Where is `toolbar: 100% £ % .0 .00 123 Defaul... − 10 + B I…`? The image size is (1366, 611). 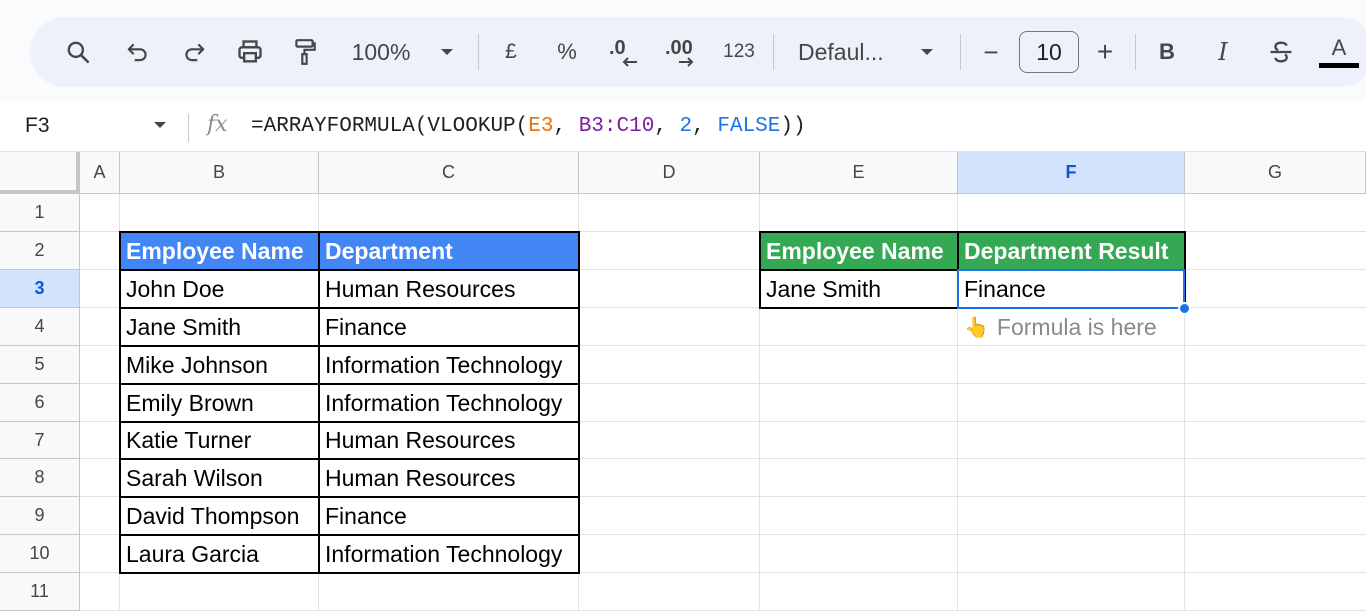 toolbar: 100% £ % .0 .00 123 Defaul... − 10 + B I… is located at coordinates (698, 52).